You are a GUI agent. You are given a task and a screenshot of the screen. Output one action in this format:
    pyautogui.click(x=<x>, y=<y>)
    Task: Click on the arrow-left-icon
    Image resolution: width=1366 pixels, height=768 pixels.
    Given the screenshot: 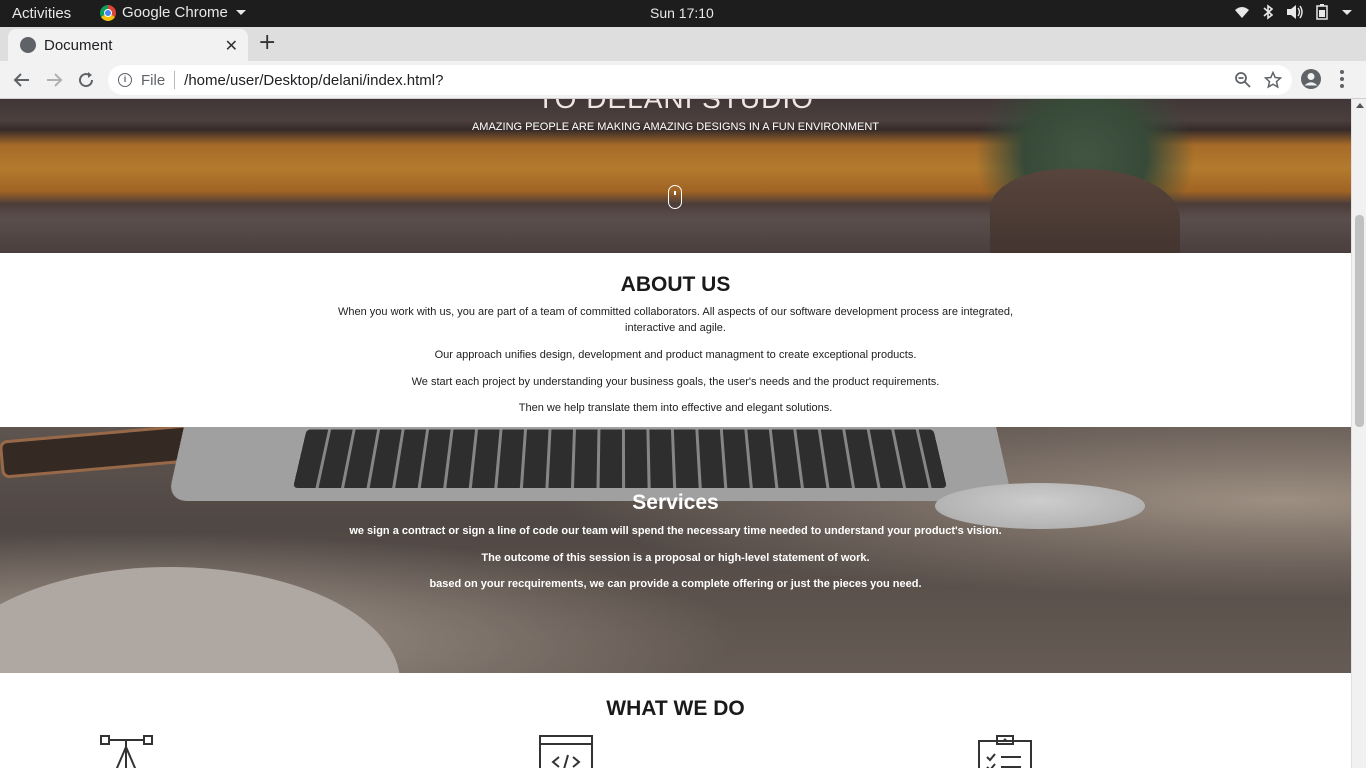 What is the action you would take?
    pyautogui.click(x=21, y=80)
    